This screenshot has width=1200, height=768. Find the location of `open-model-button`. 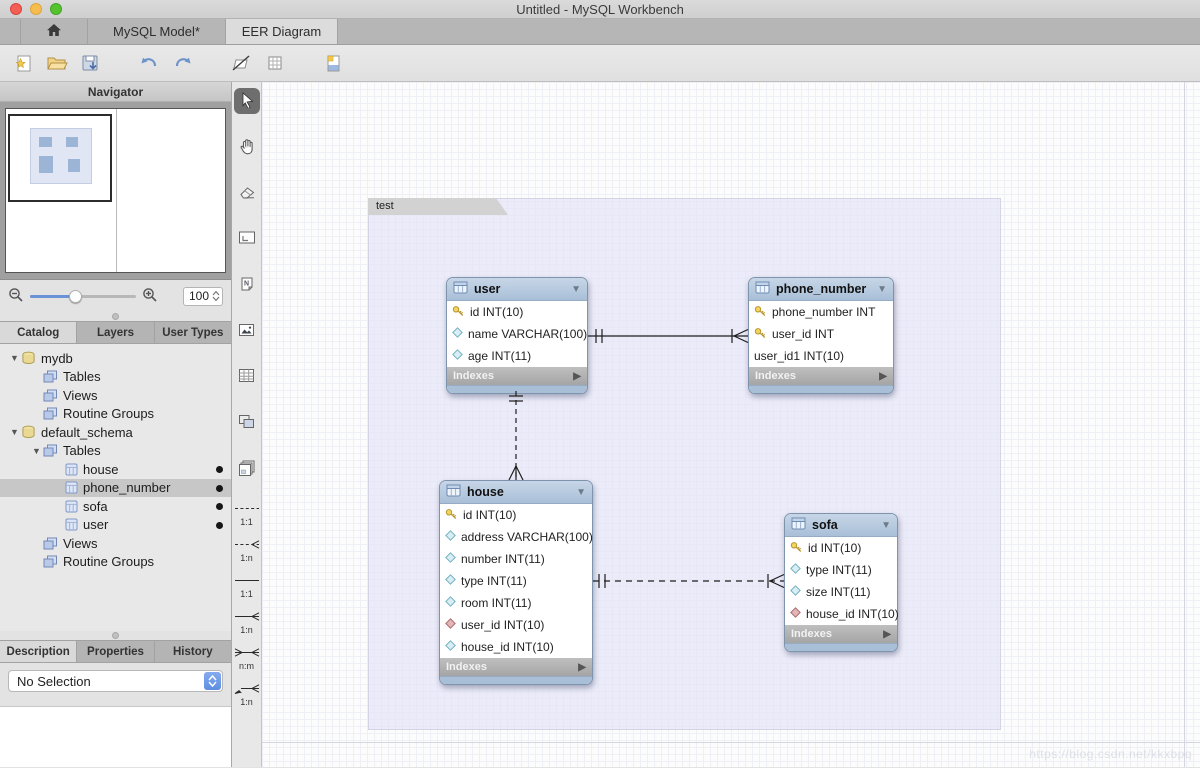

open-model-button is located at coordinates (57, 63).